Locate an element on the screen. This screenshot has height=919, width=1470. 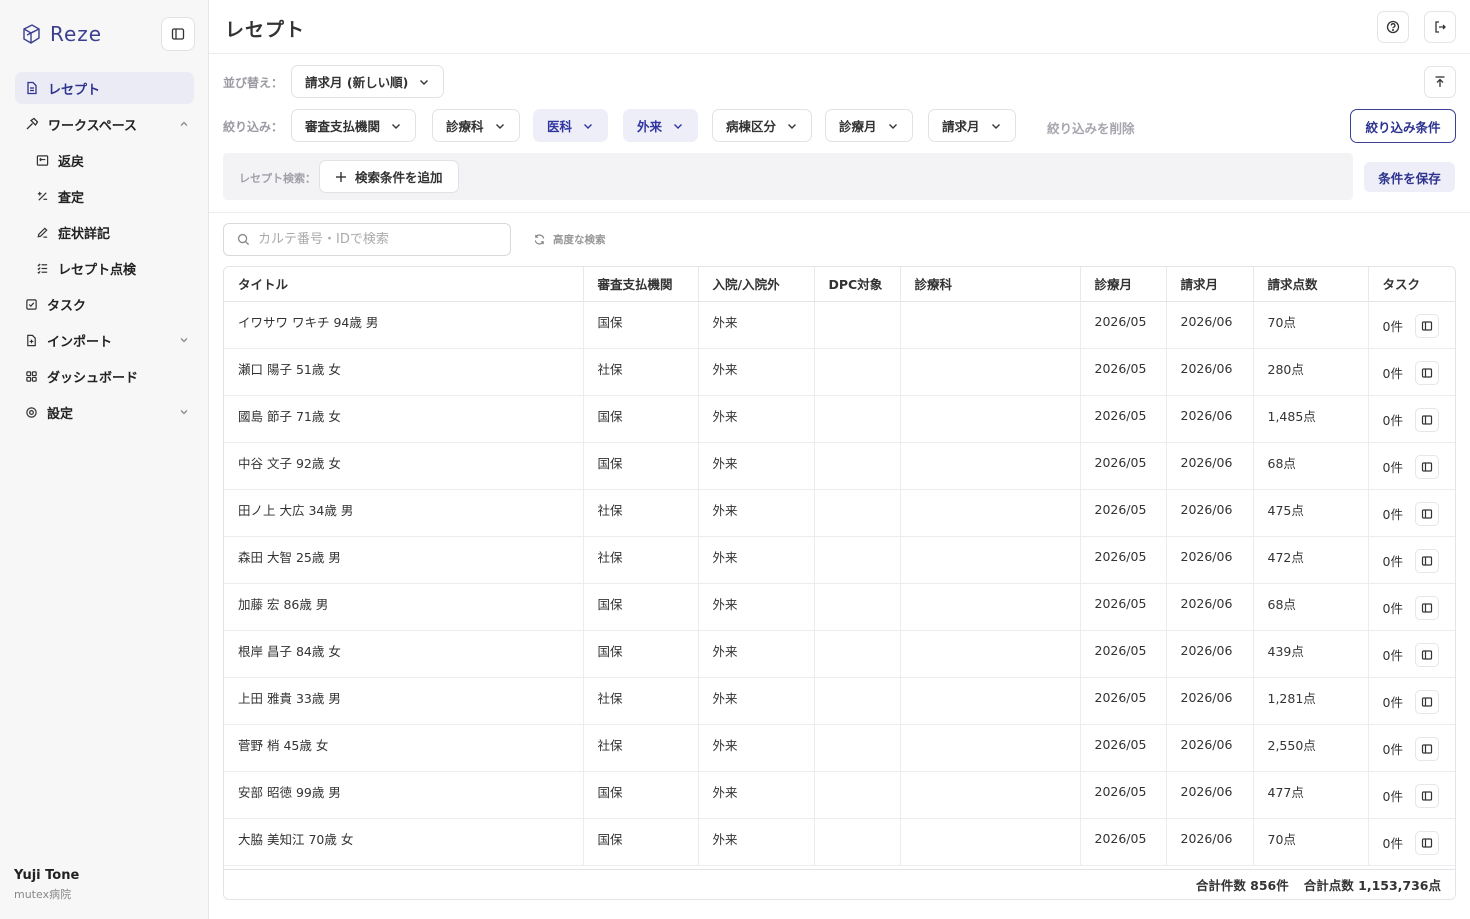
clear-filters-link: 絞り込みを削除 is located at coordinates (1091, 127).